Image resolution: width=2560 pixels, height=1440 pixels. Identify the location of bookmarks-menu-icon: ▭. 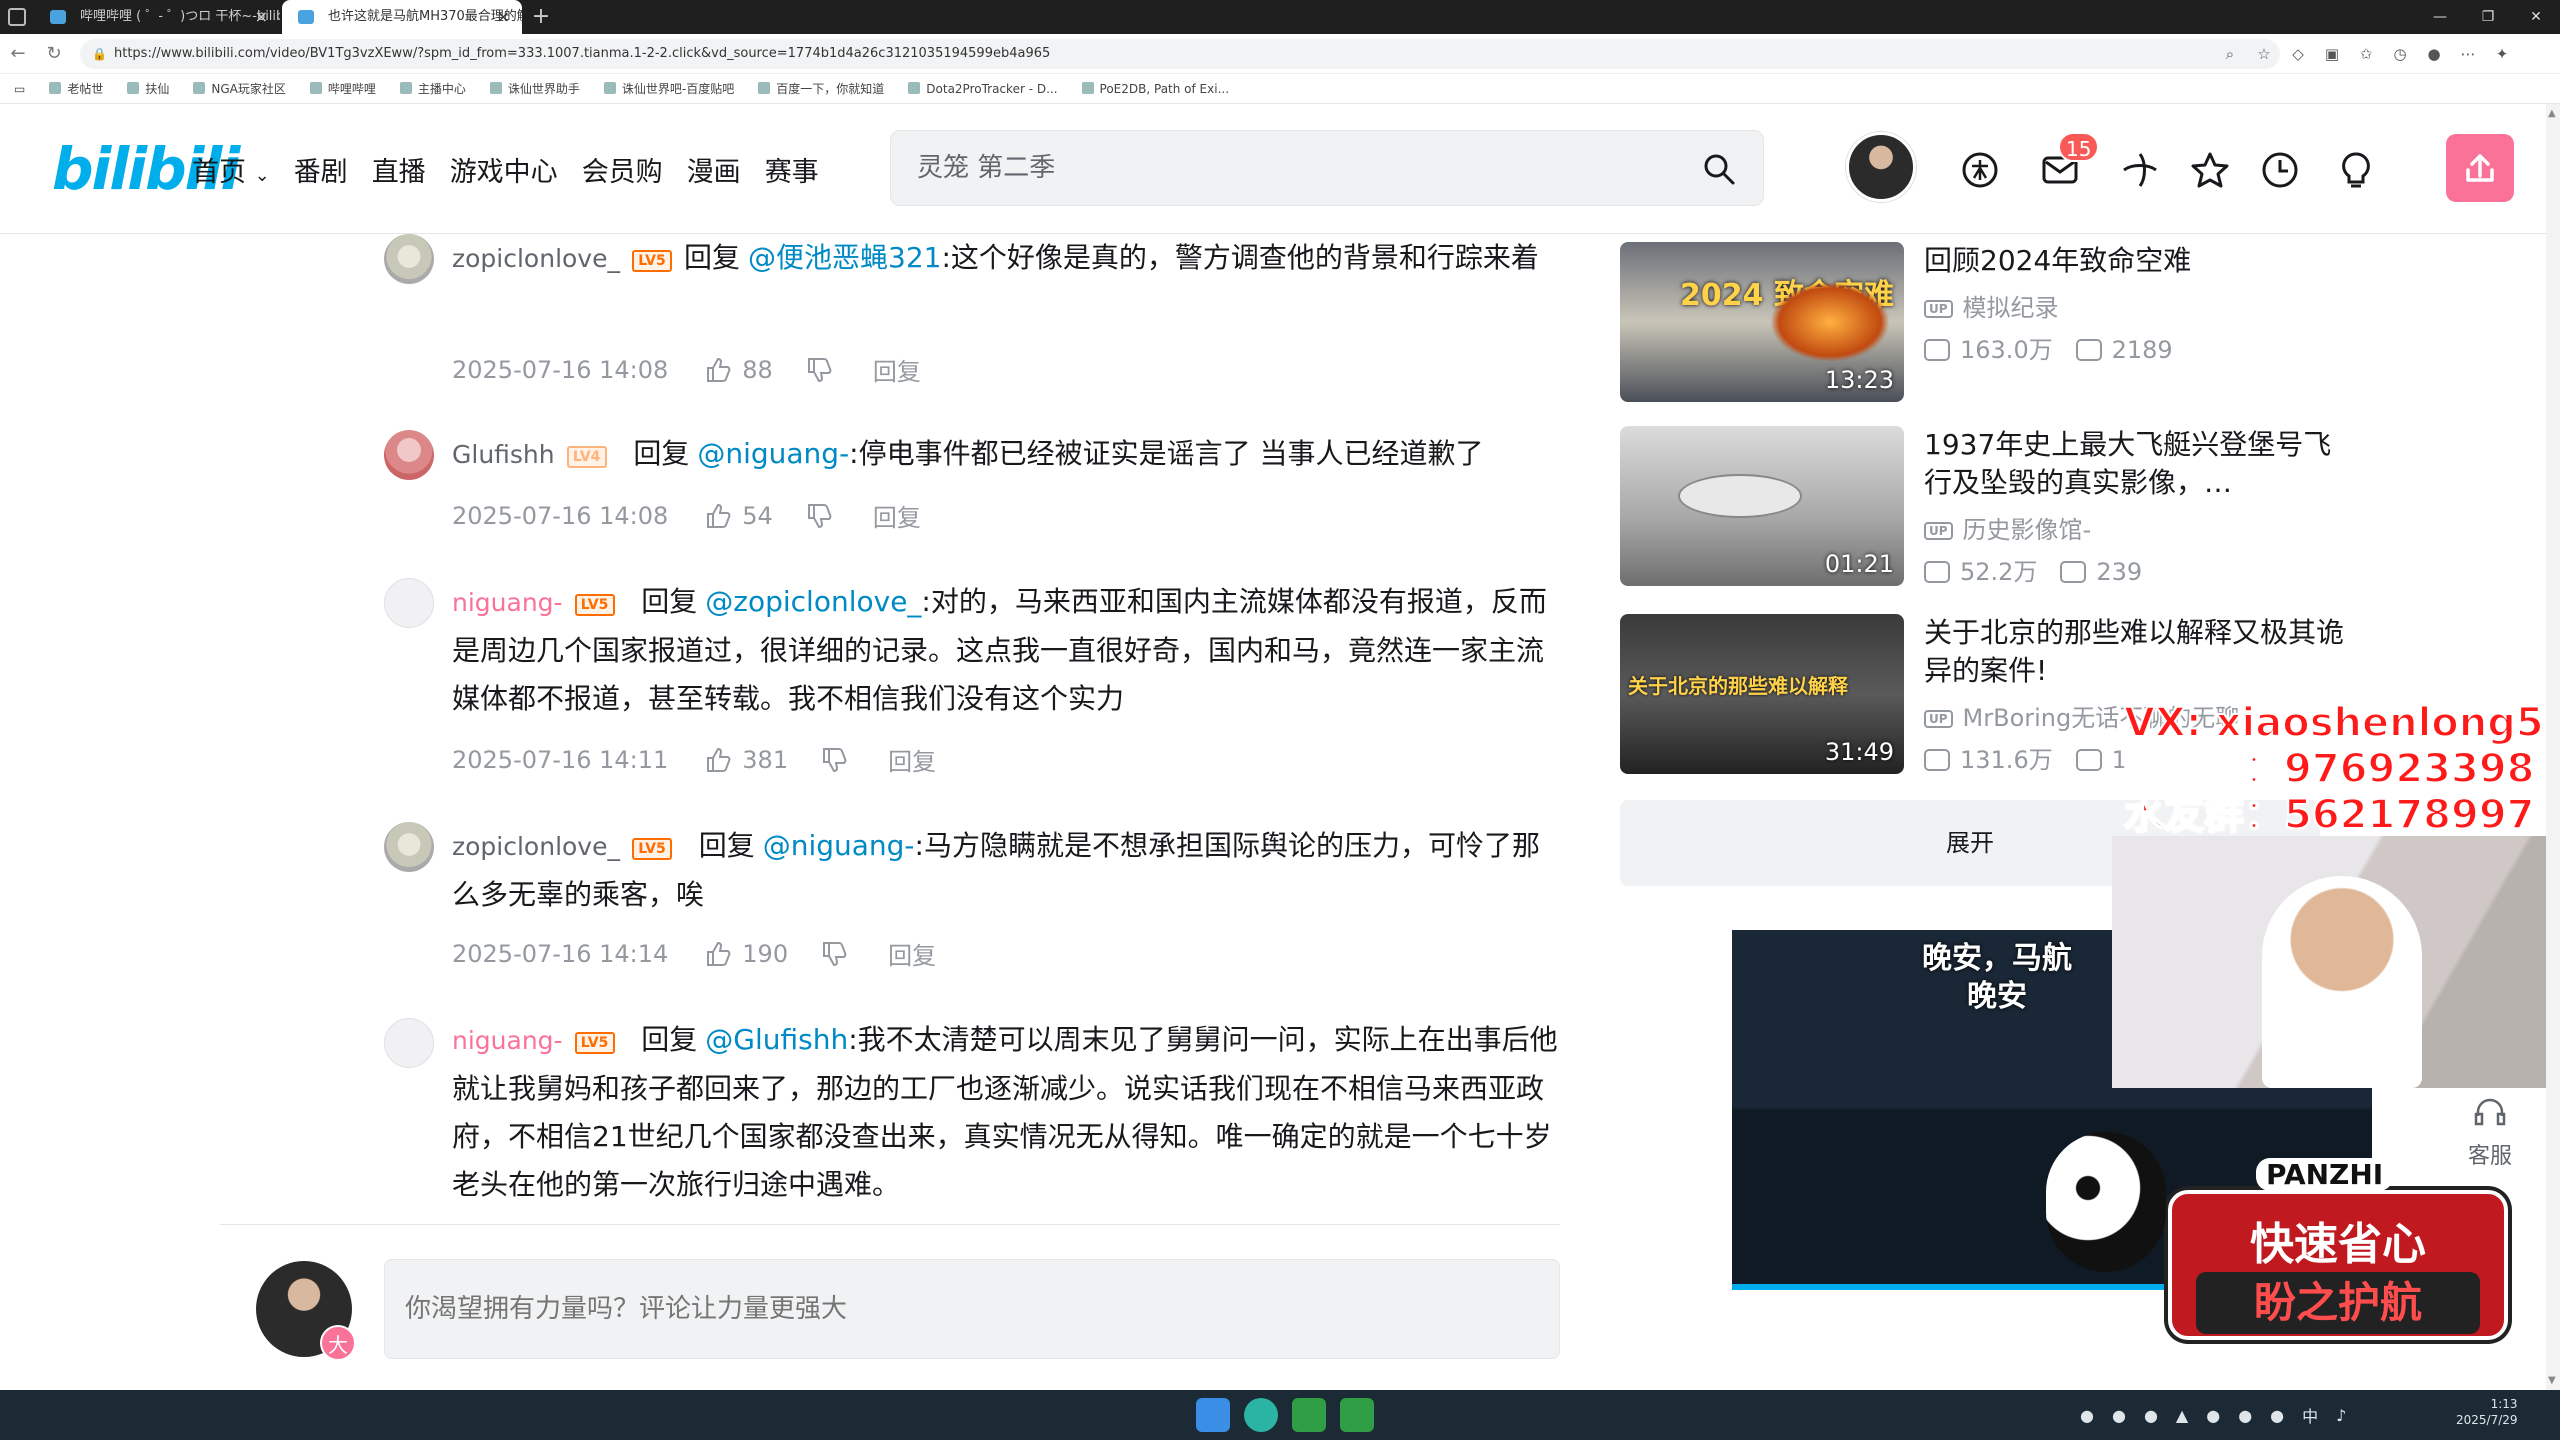
(19, 89).